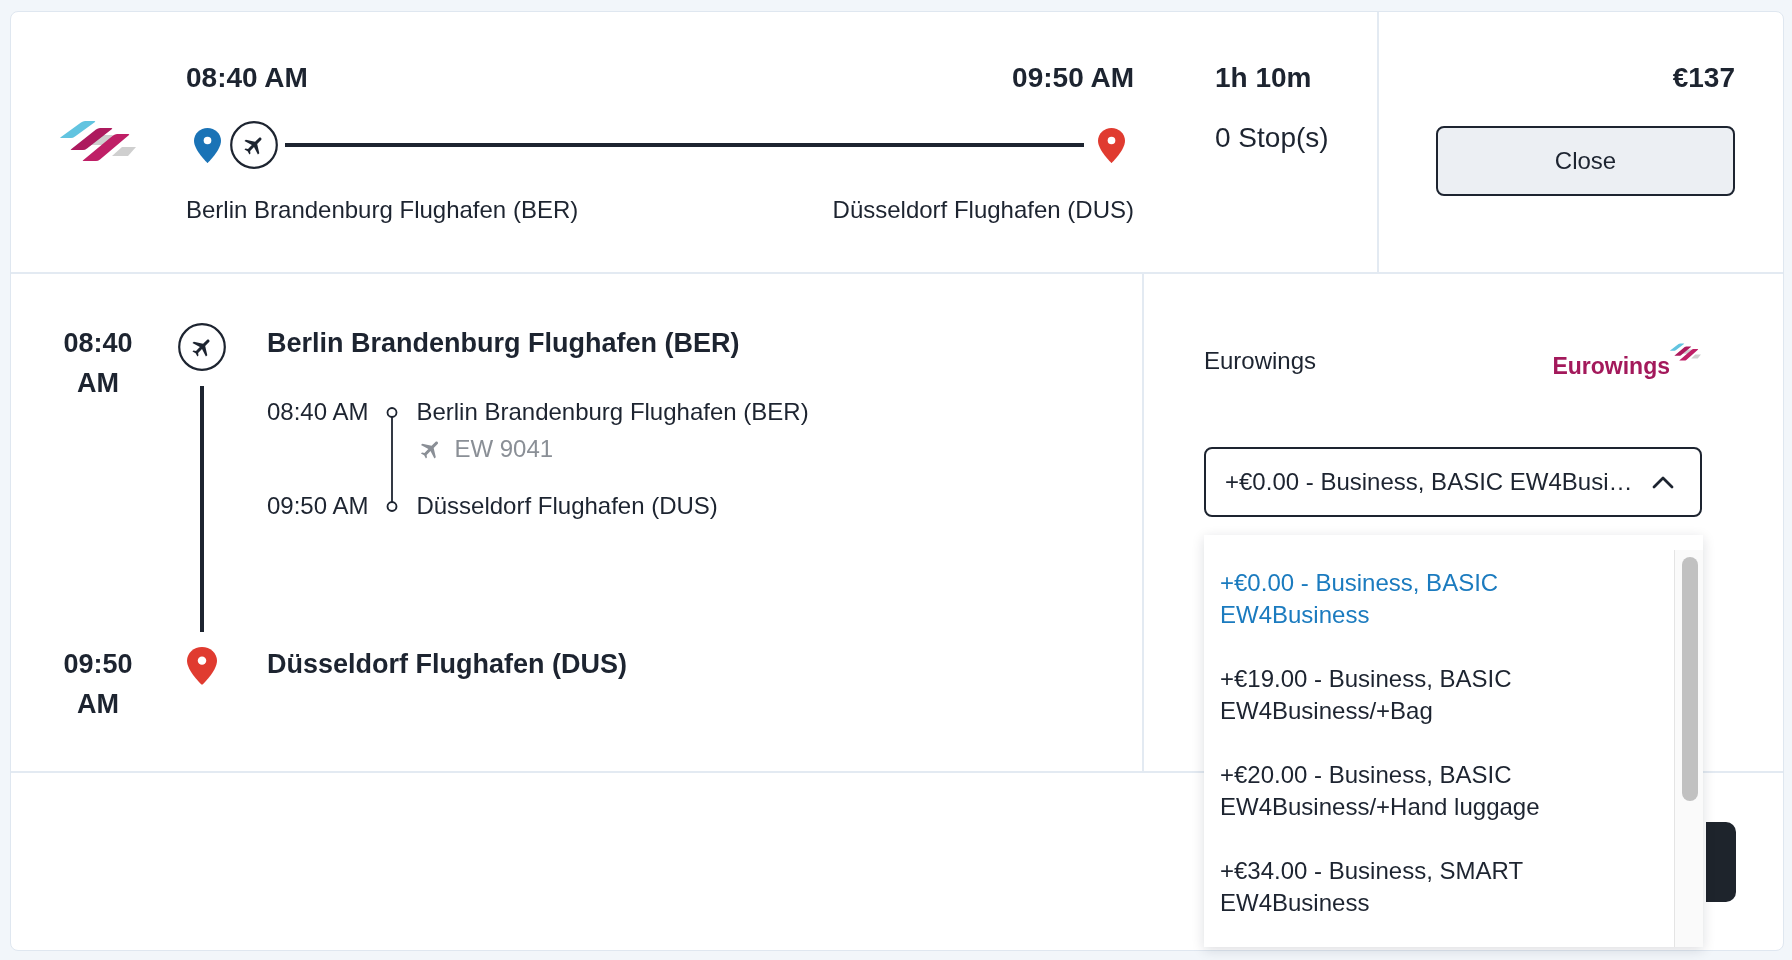 The image size is (1792, 960). Describe the element at coordinates (1611, 366) in the screenshot. I see `logo-wordmark: Eurowings` at that location.